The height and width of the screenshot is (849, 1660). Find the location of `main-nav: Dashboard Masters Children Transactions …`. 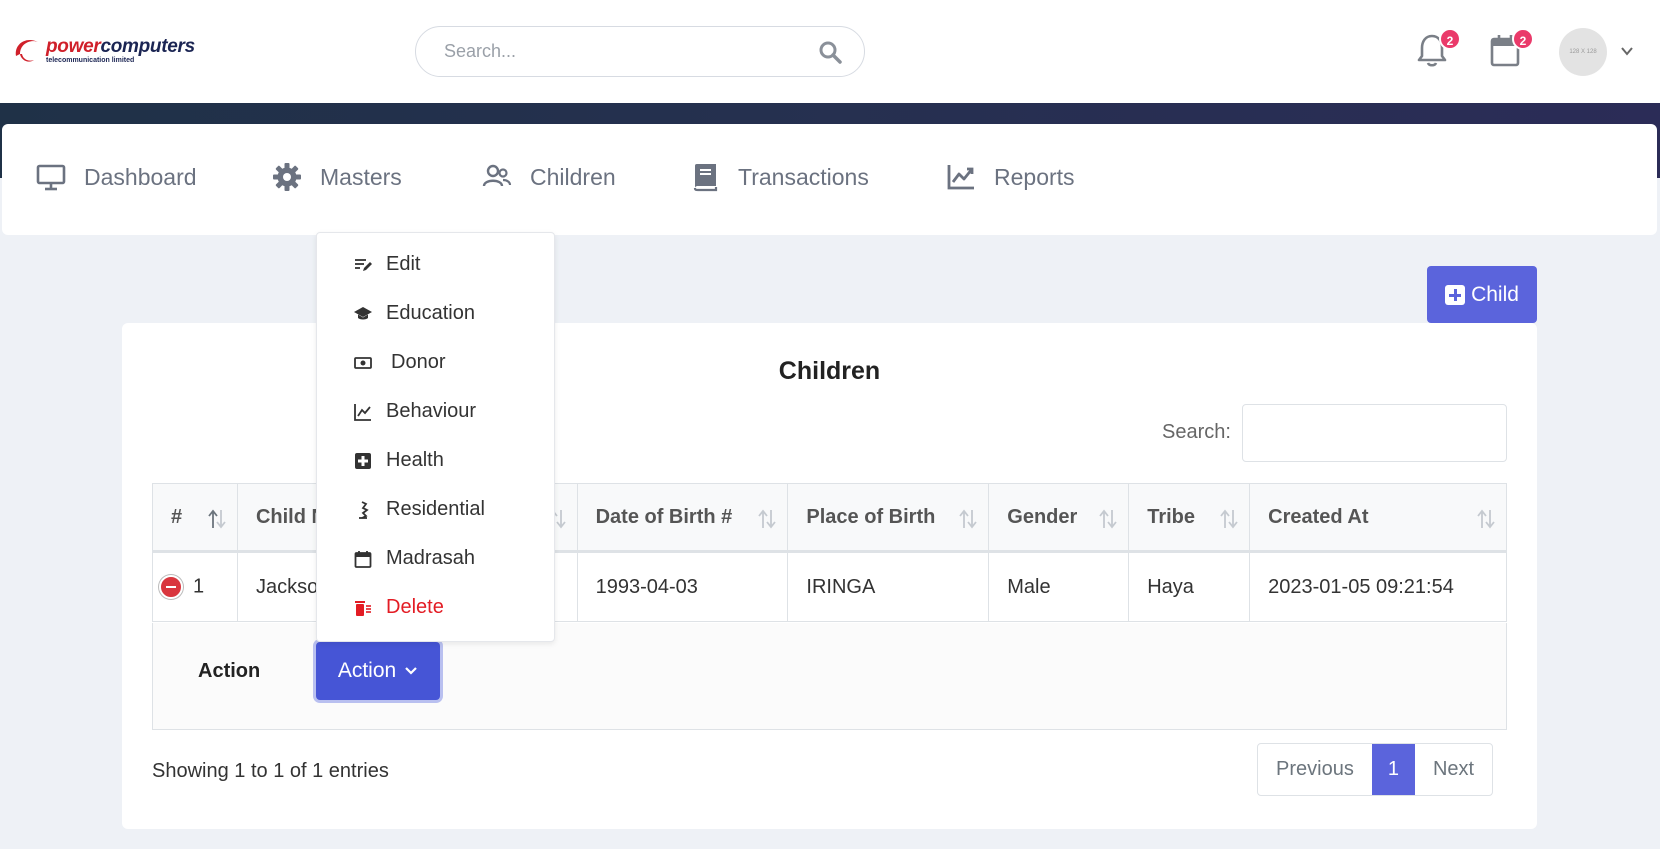

main-nav: Dashboard Masters Children Transactions … is located at coordinates (829, 179).